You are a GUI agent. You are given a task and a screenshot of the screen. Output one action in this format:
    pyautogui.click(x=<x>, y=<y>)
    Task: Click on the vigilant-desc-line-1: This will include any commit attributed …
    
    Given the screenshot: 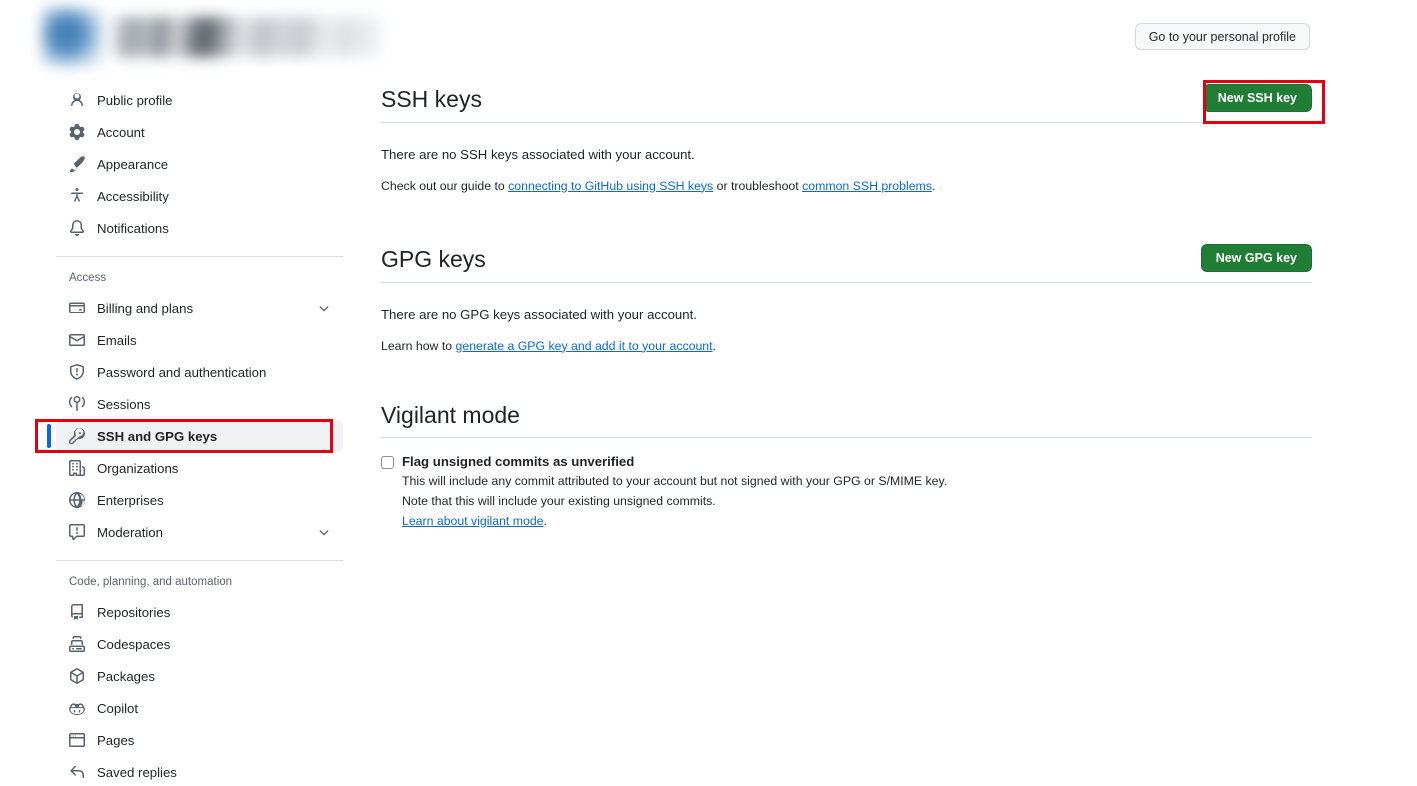 What is the action you would take?
    pyautogui.click(x=675, y=481)
    